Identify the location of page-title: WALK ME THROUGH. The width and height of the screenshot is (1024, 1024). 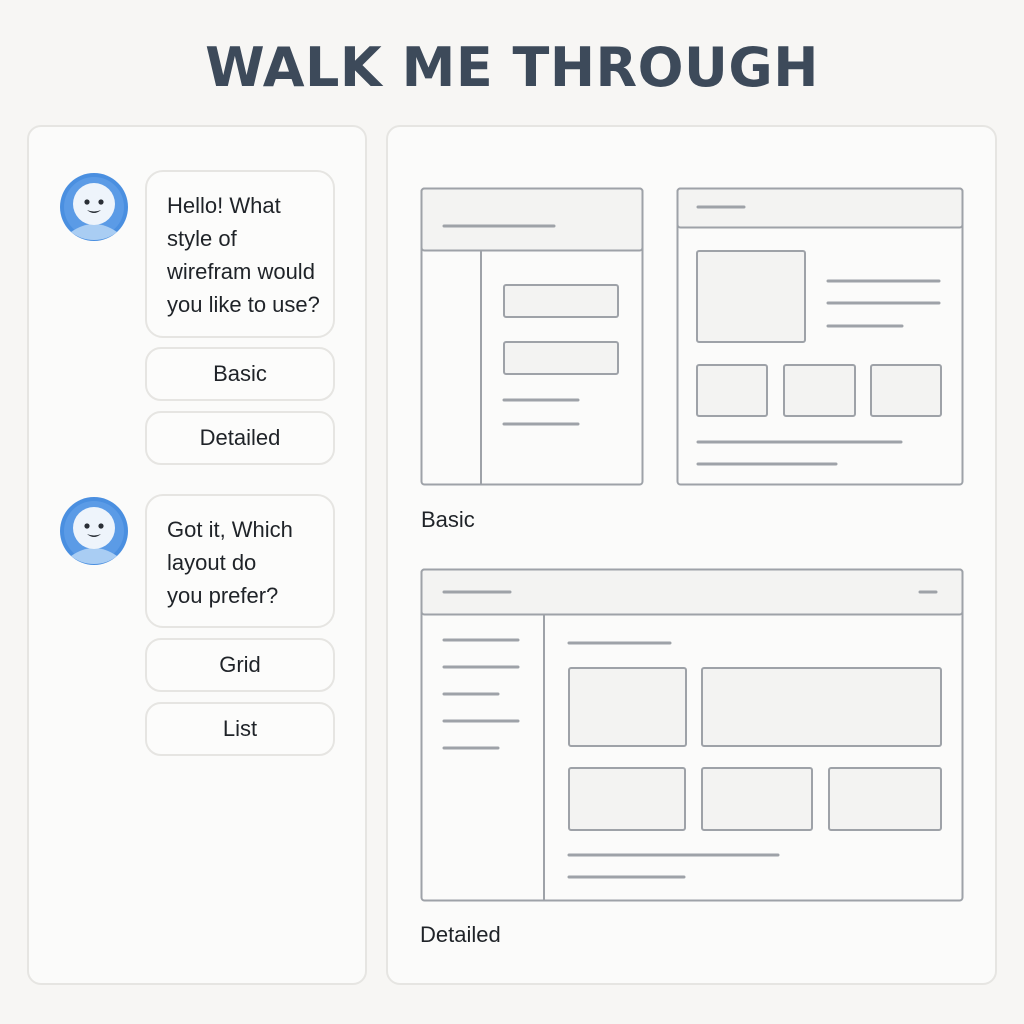
(512, 67).